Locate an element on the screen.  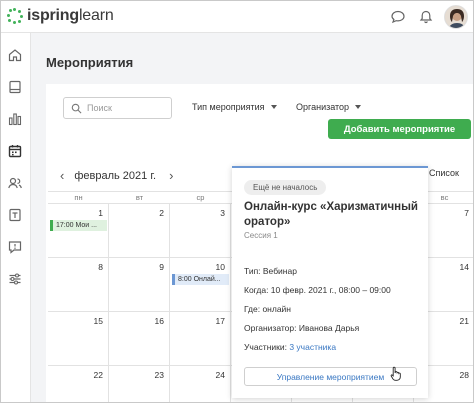
user-photo is located at coordinates (456, 17).